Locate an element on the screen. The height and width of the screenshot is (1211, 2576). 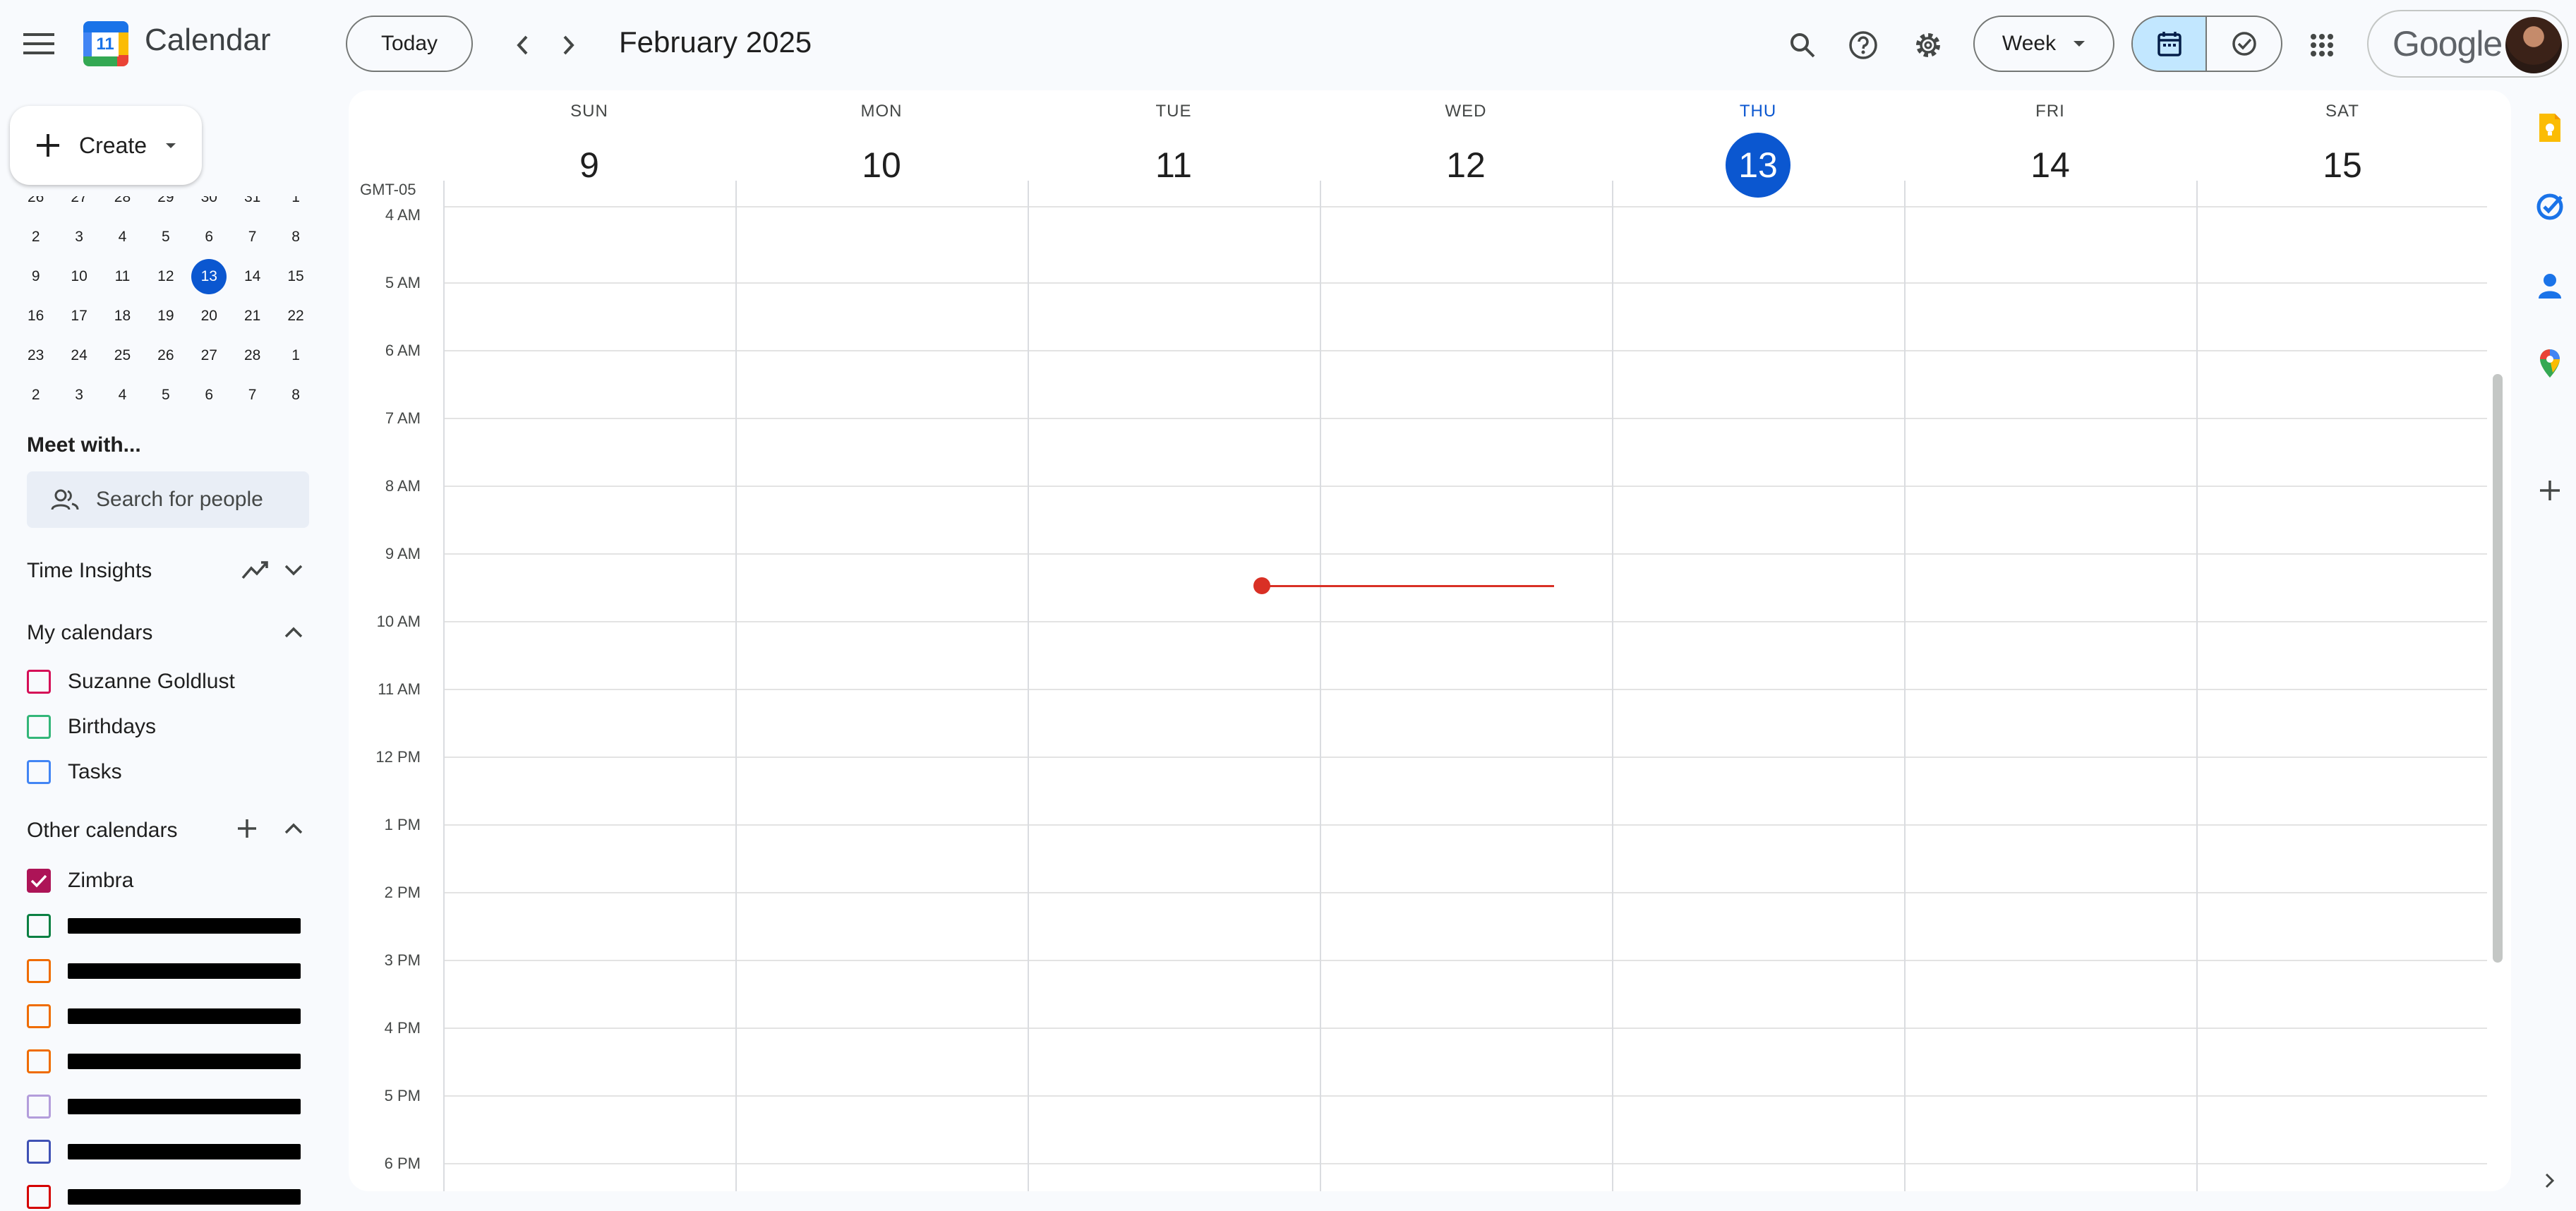
mini-calendar-today: 13 is located at coordinates (209, 276).